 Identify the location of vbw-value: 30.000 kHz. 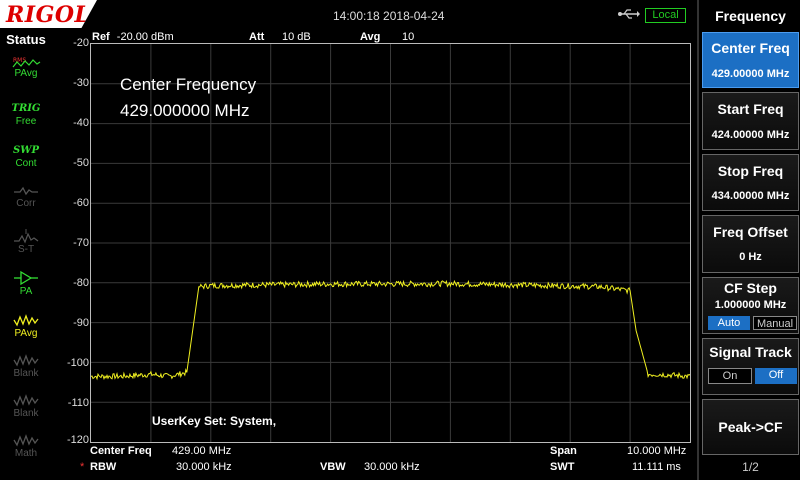
(392, 467).